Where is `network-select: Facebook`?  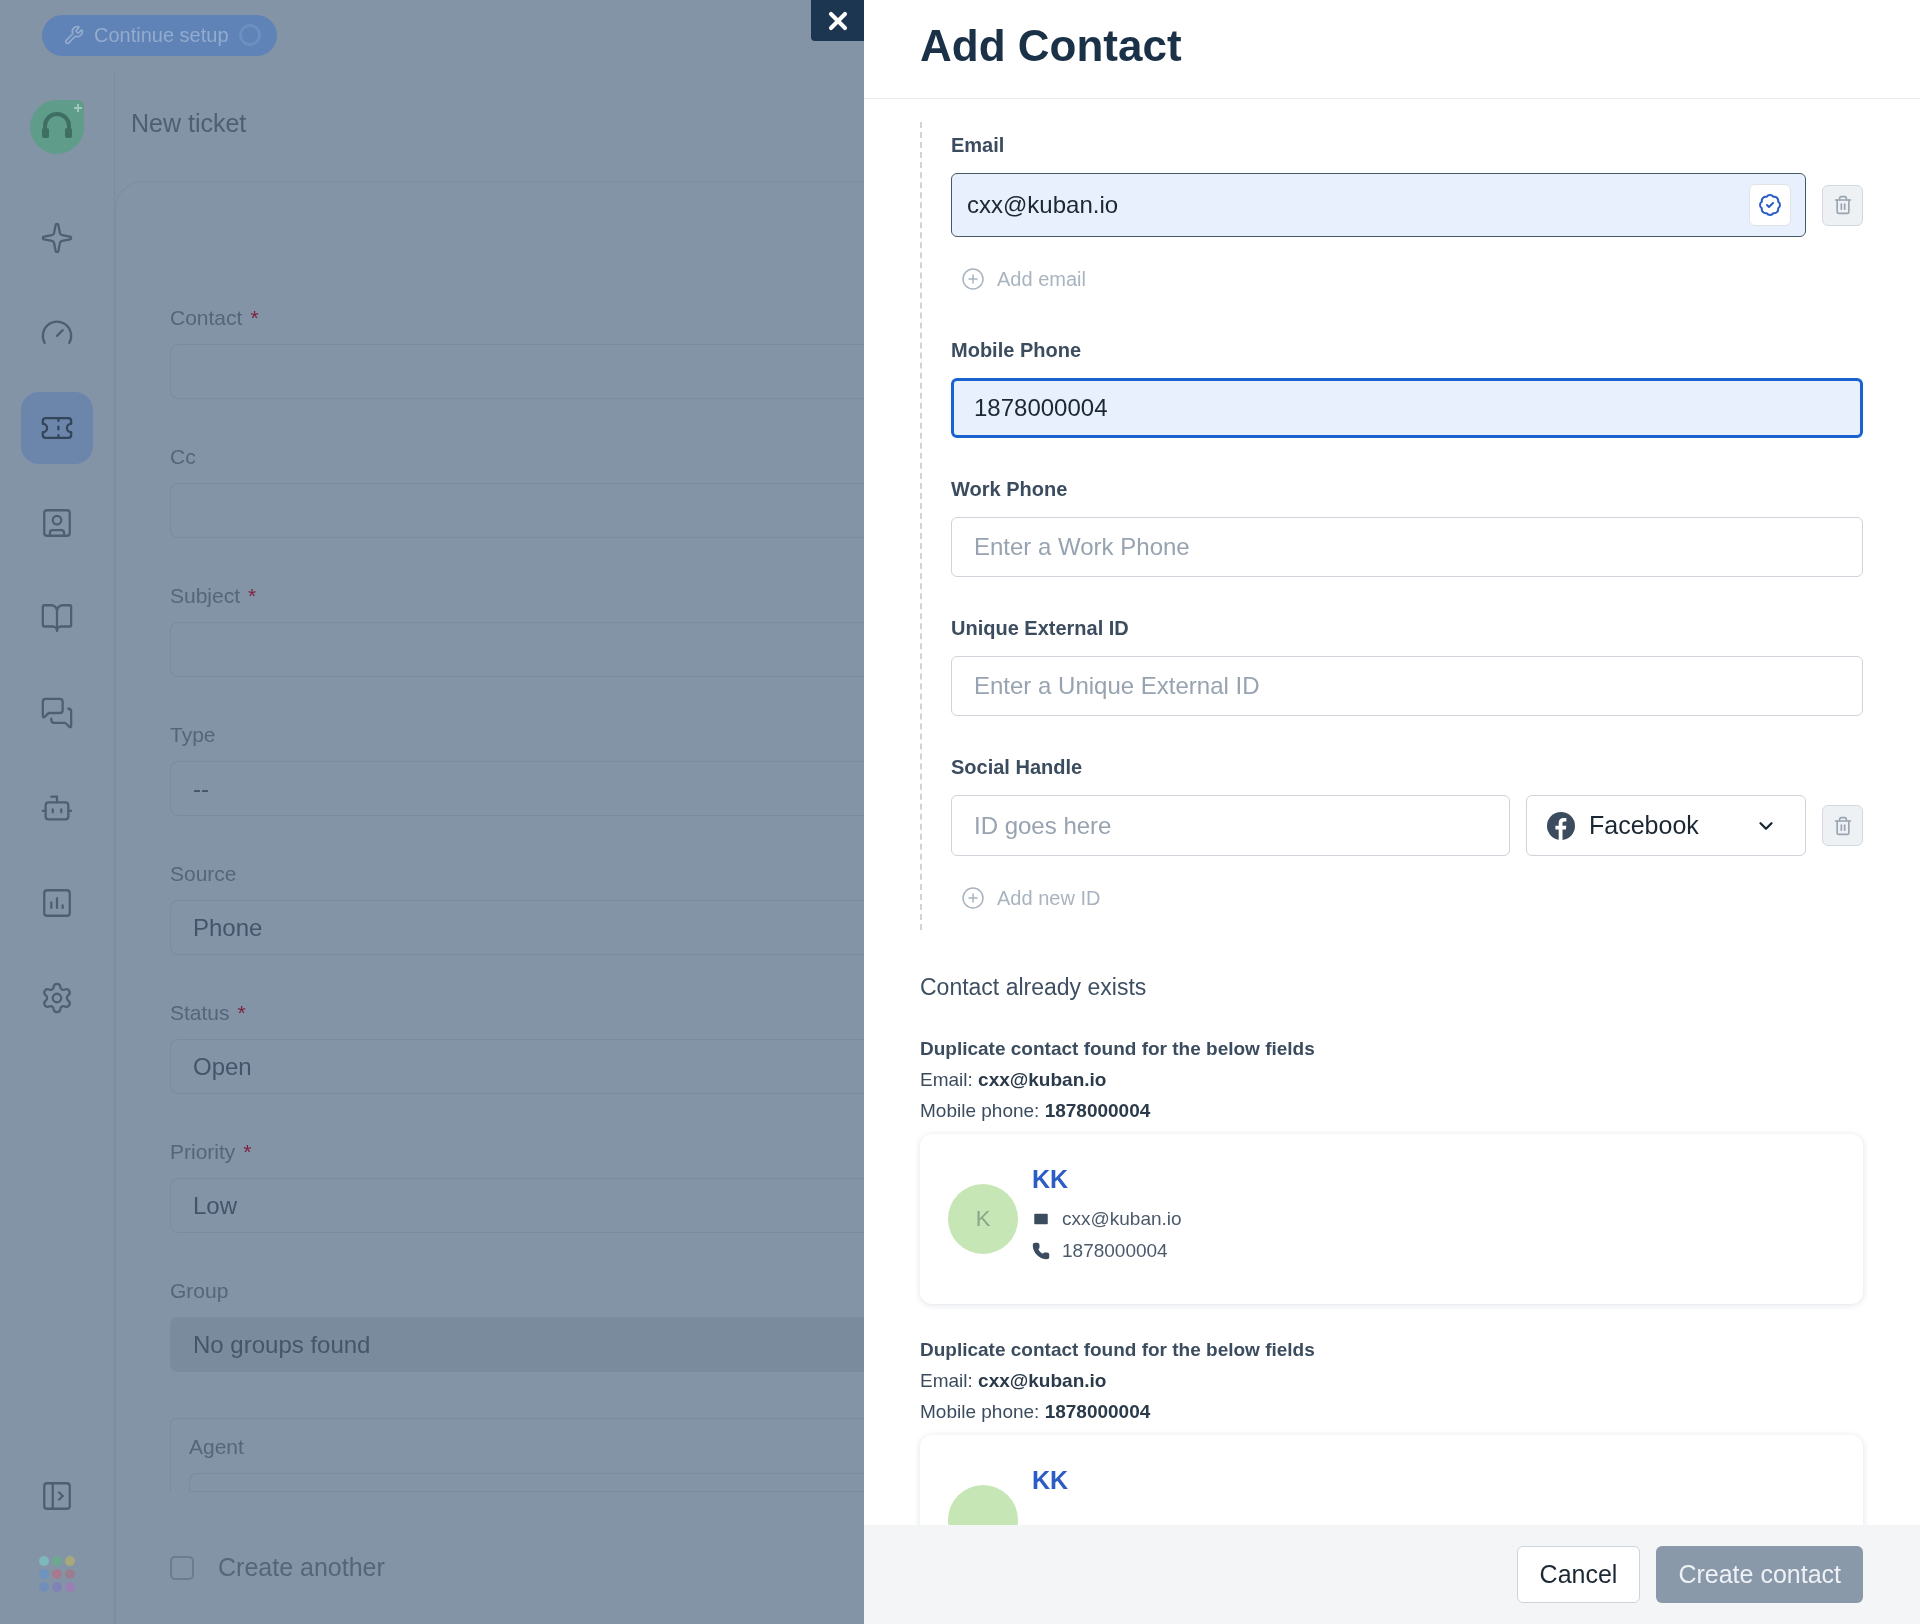 network-select: Facebook is located at coordinates (1666, 825).